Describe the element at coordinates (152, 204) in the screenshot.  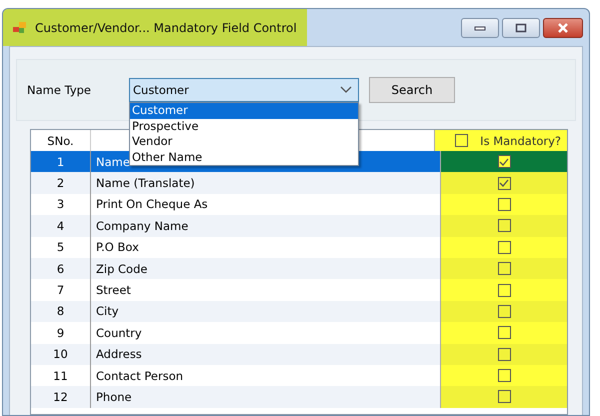
I see `field-name: Print On Cheque As` at that location.